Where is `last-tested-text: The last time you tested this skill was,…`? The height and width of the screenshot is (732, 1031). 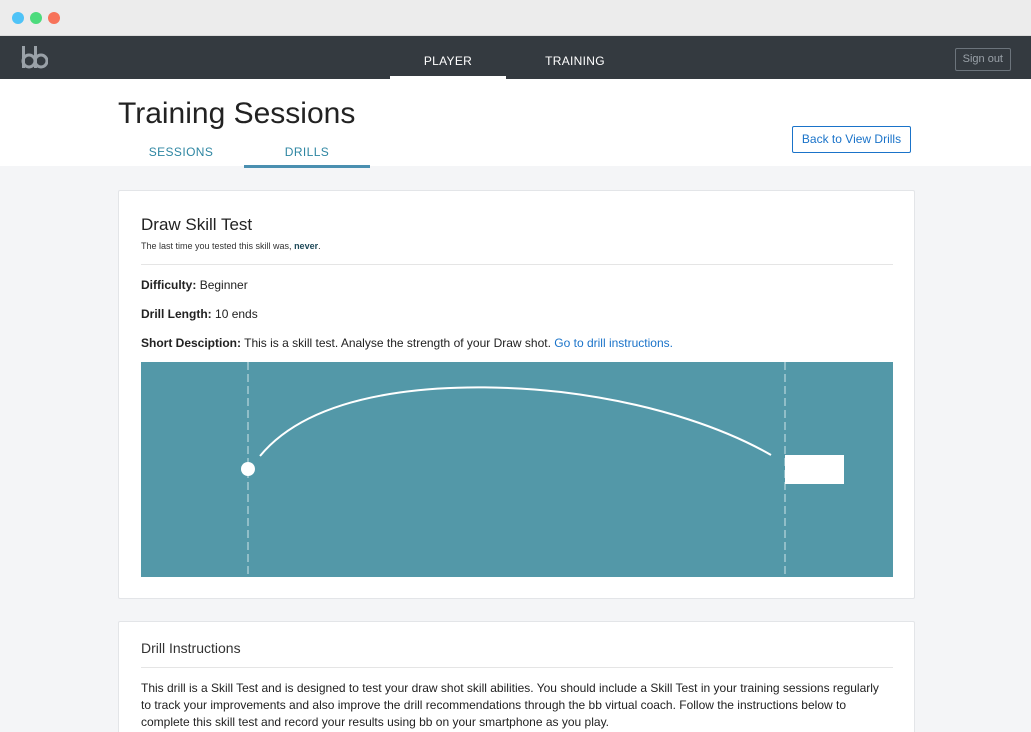
last-tested-text: The last time you tested this skill was,… is located at coordinates (231, 246).